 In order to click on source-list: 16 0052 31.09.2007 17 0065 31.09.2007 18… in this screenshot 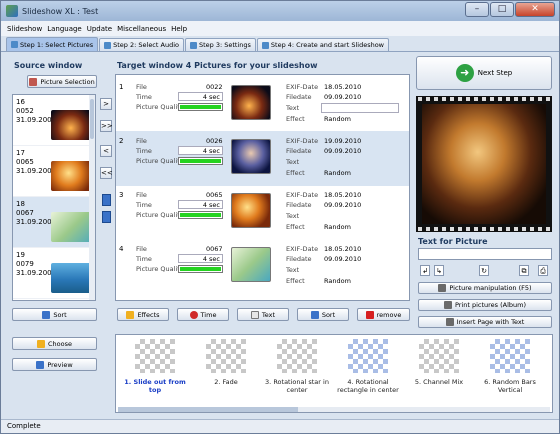, I will do `click(54, 197)`.